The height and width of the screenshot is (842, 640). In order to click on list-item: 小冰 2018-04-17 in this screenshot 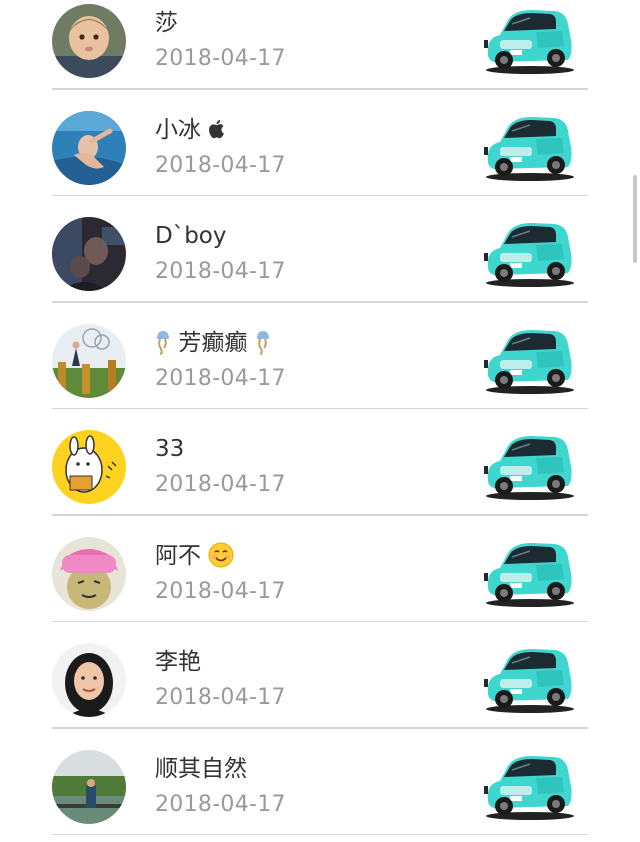, I will do `click(320, 143)`.